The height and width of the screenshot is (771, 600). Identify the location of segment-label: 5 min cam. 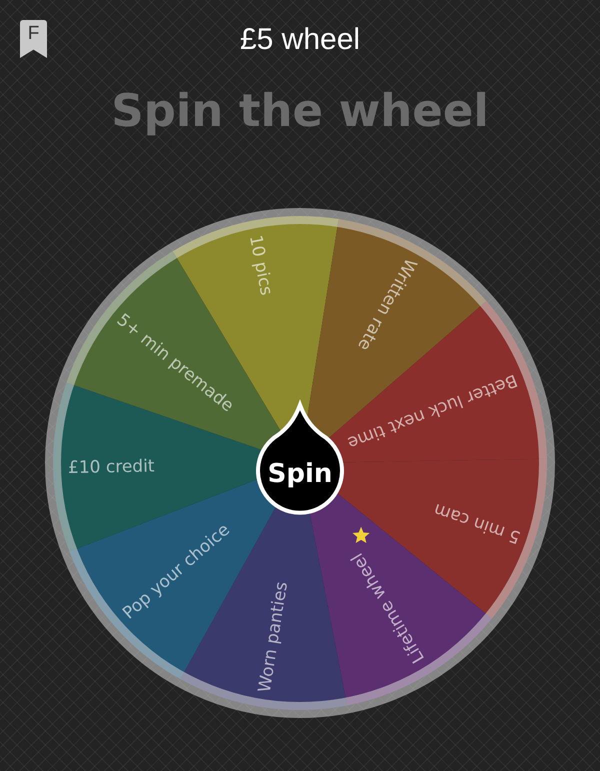
(477, 523).